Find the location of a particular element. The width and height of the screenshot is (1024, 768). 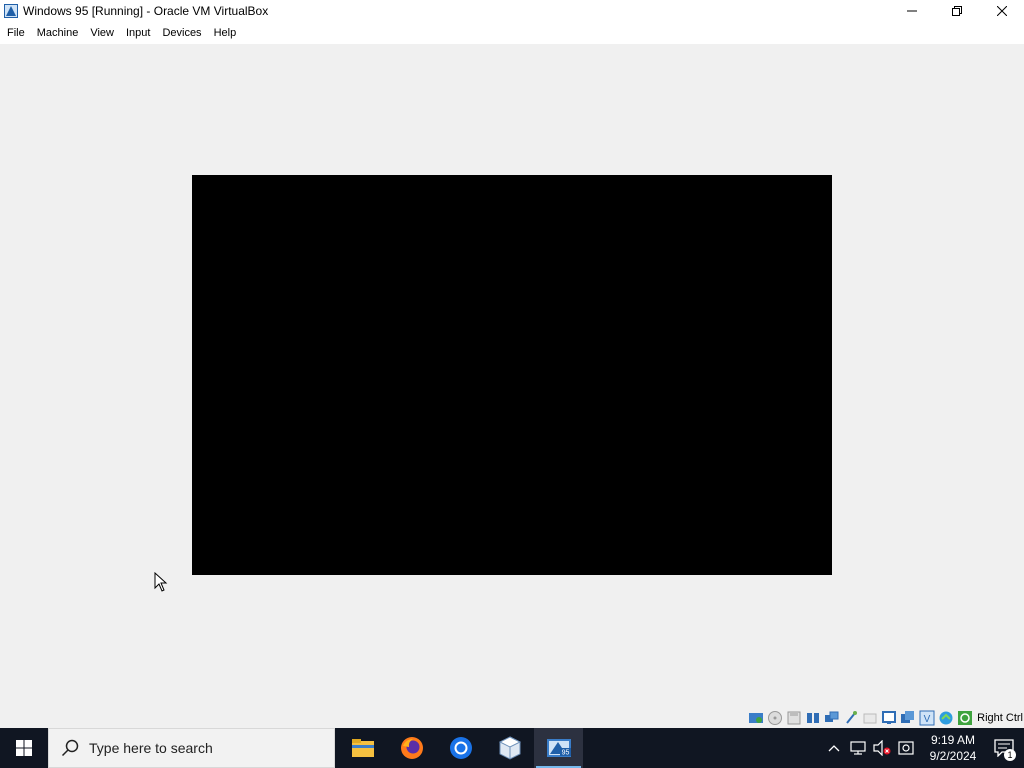

taskbar-app-file-explorer is located at coordinates (362, 748).